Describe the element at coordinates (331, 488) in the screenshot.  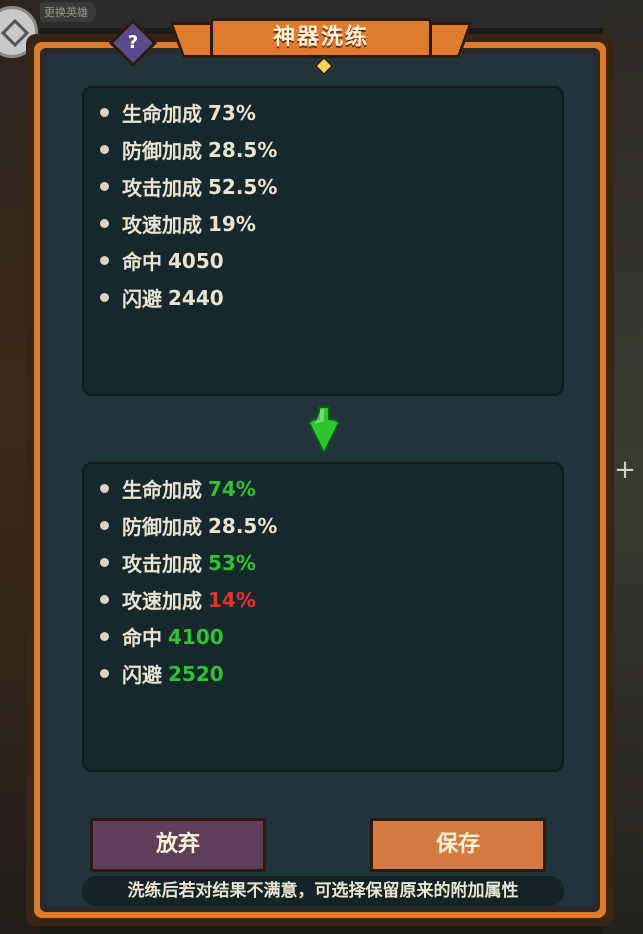
I see `stat-row: 生命加成 74%` at that location.